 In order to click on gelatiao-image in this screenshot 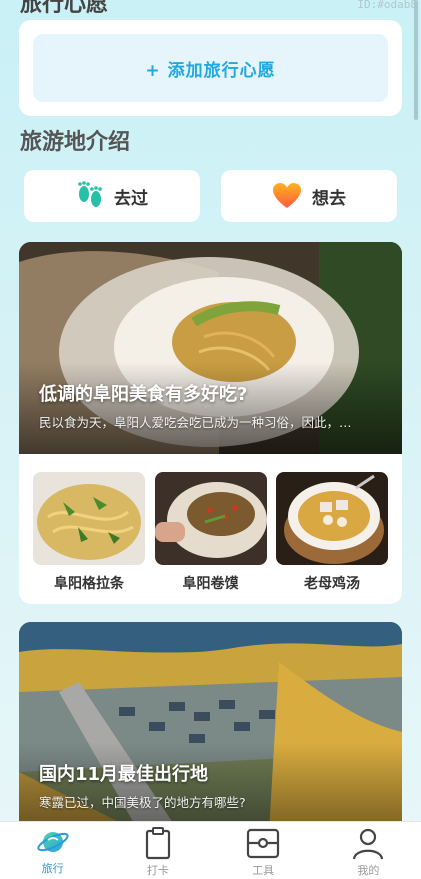, I will do `click(89, 518)`.